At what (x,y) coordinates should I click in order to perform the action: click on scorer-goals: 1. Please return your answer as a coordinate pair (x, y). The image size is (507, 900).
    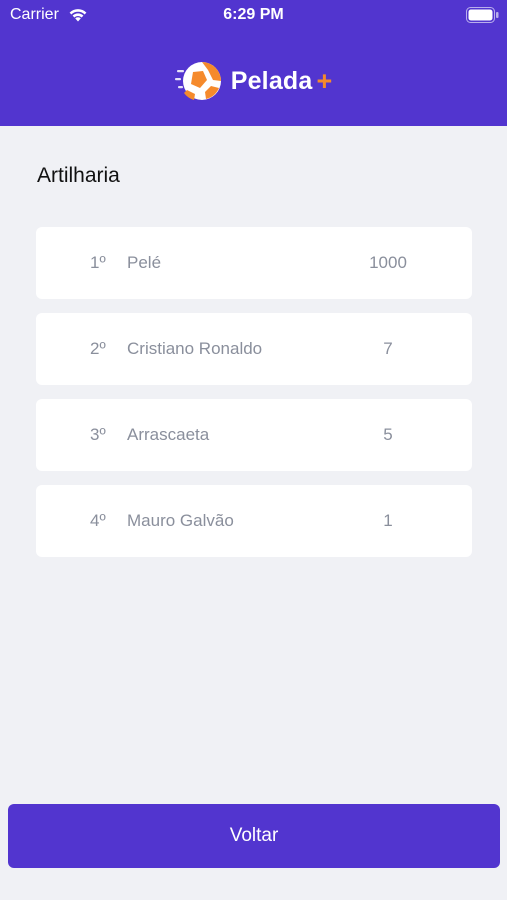
    Looking at the image, I should click on (388, 520).